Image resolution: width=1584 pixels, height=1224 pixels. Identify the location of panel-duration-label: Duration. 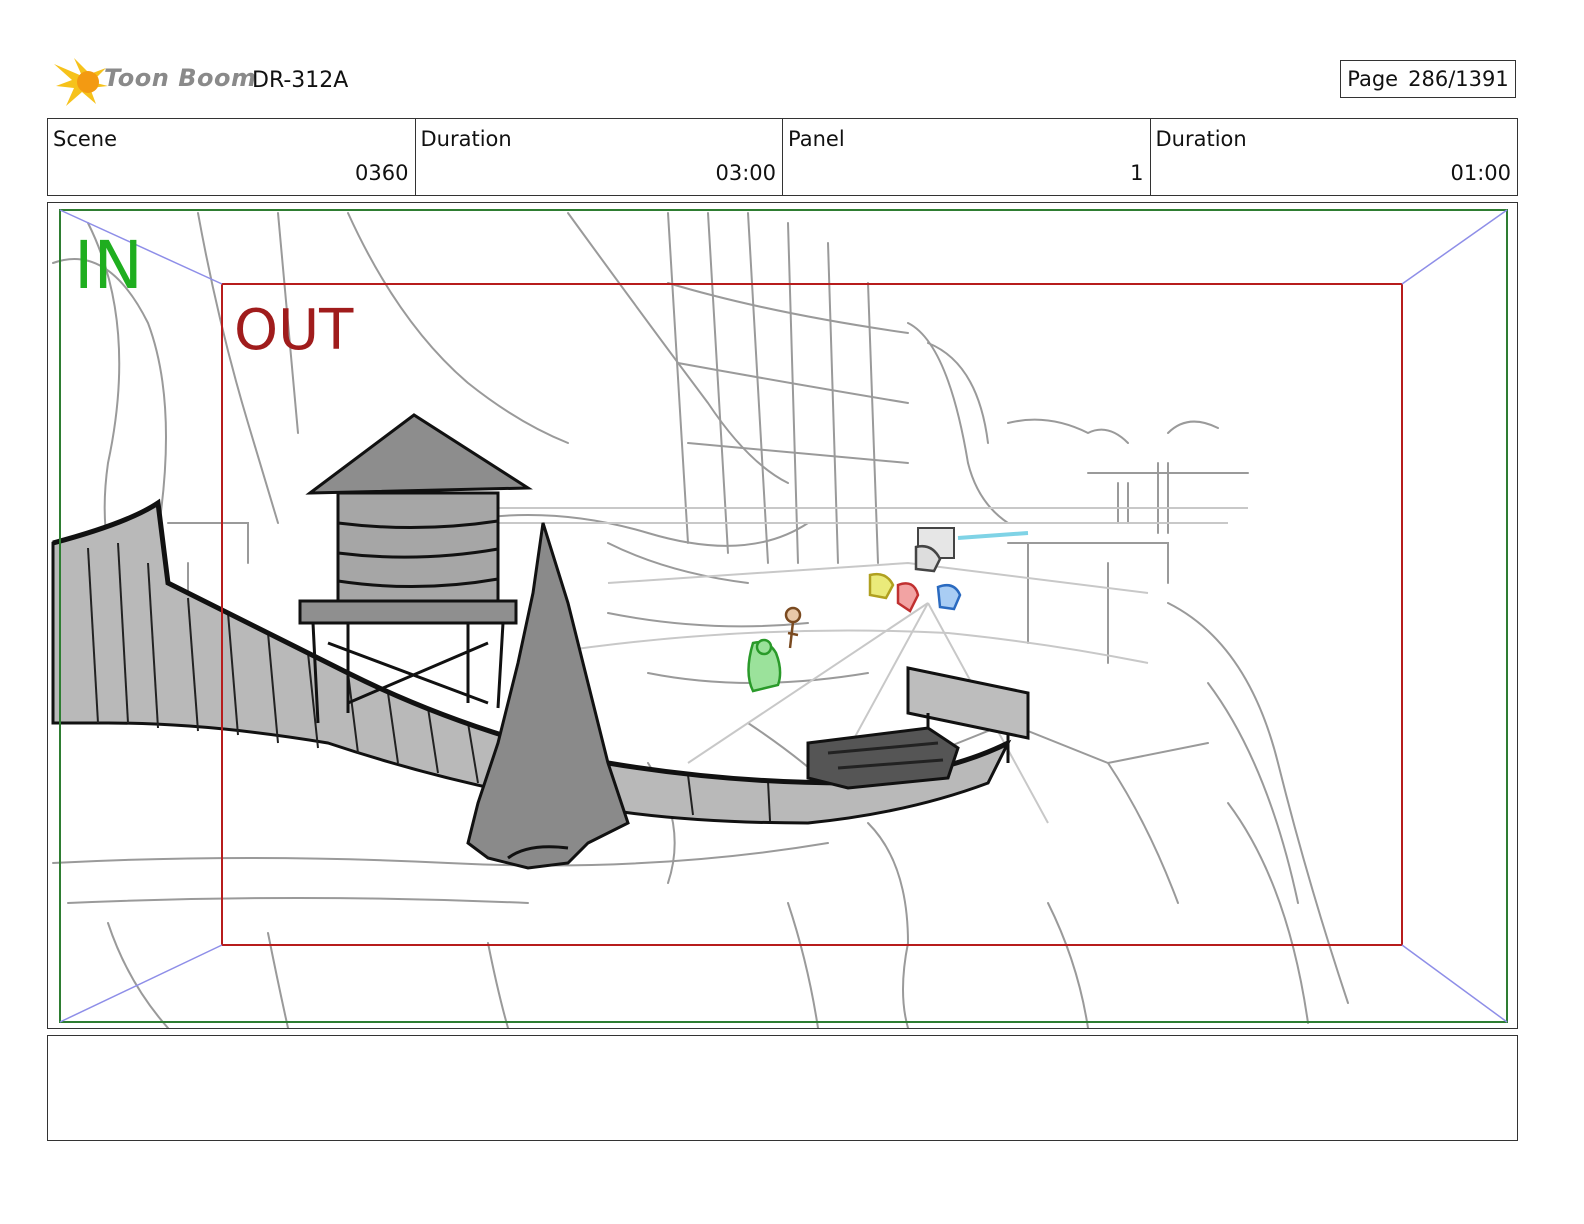
(1201, 139).